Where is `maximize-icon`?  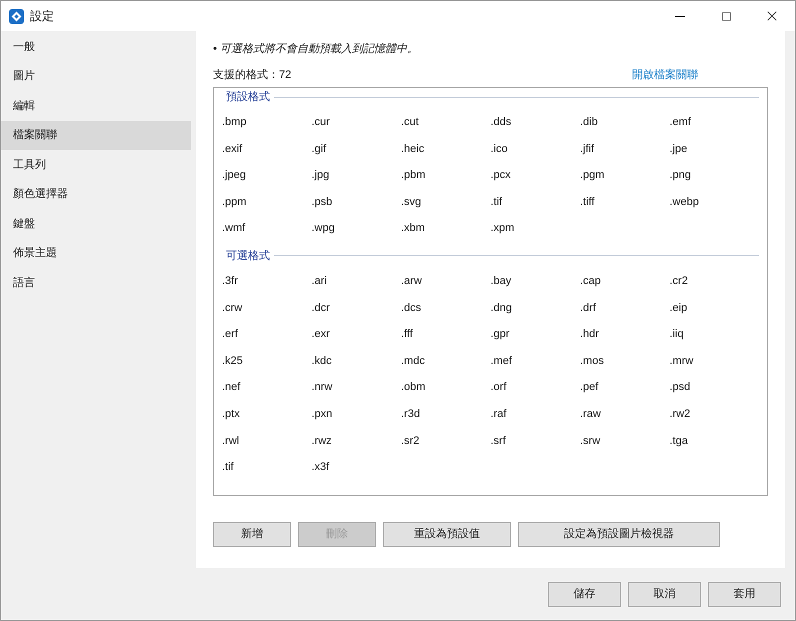 maximize-icon is located at coordinates (726, 16).